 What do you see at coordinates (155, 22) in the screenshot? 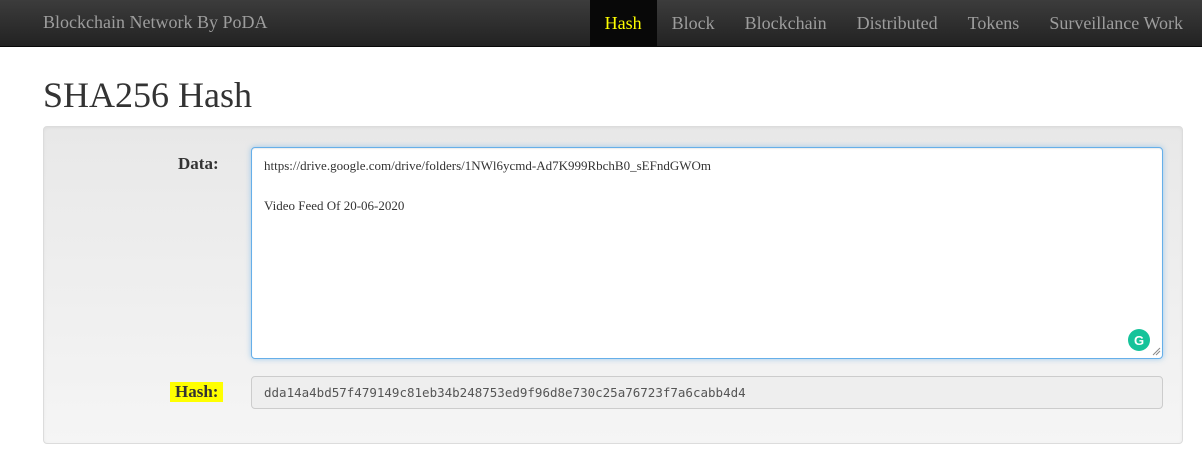
I see `navbar-brand: Blockchain Network By PoDA` at bounding box center [155, 22].